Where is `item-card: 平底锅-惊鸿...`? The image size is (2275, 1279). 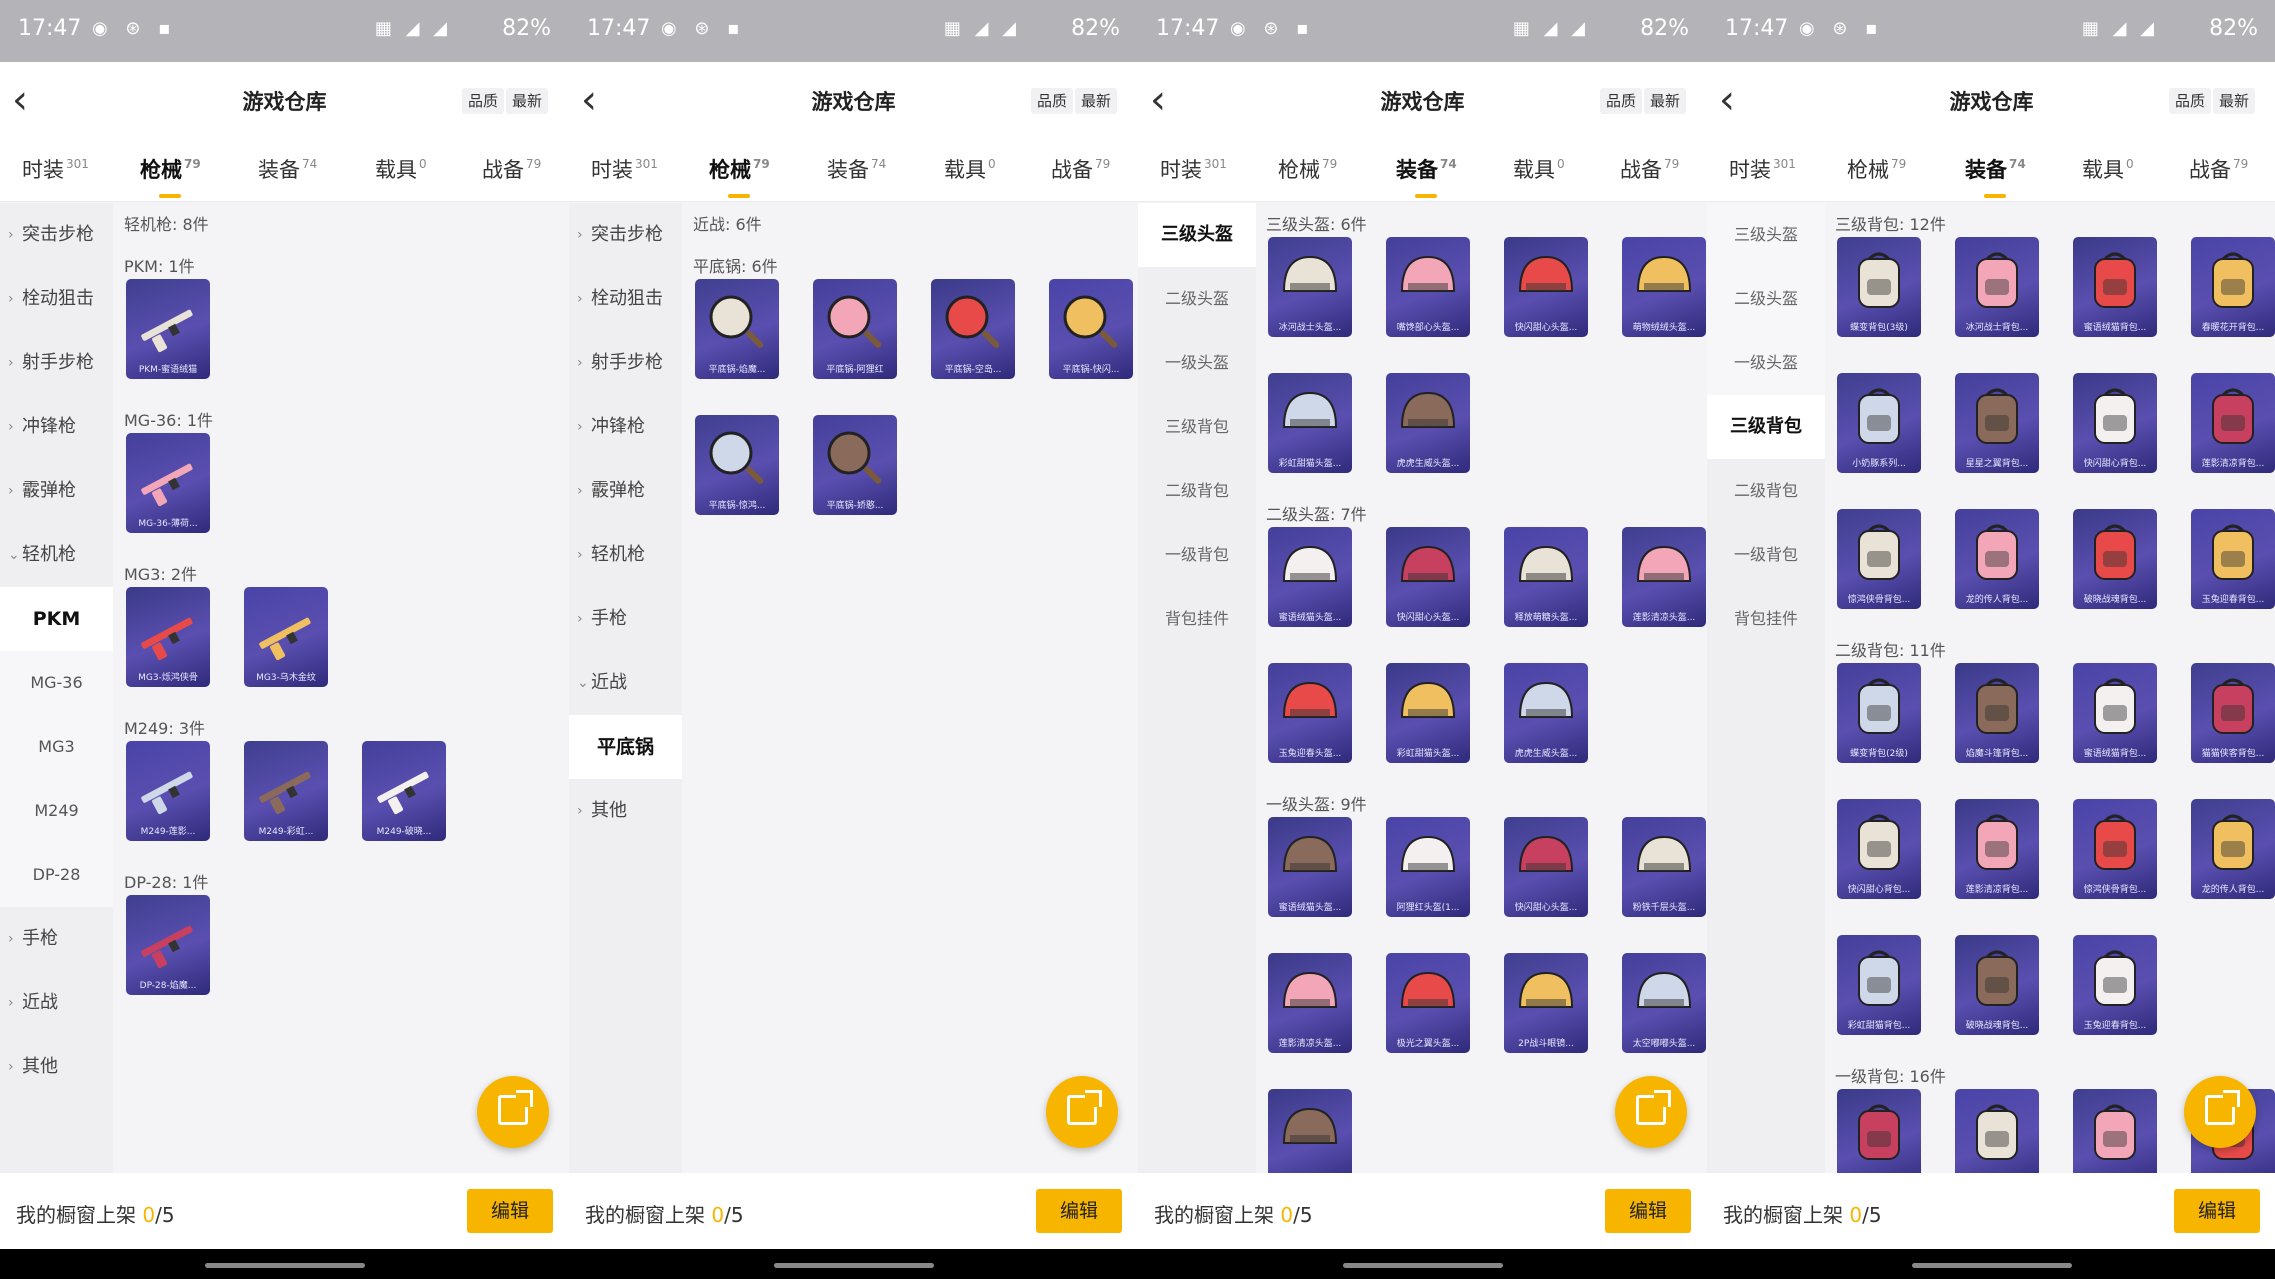
item-card: 平底锅-惊鸿... is located at coordinates (737, 465).